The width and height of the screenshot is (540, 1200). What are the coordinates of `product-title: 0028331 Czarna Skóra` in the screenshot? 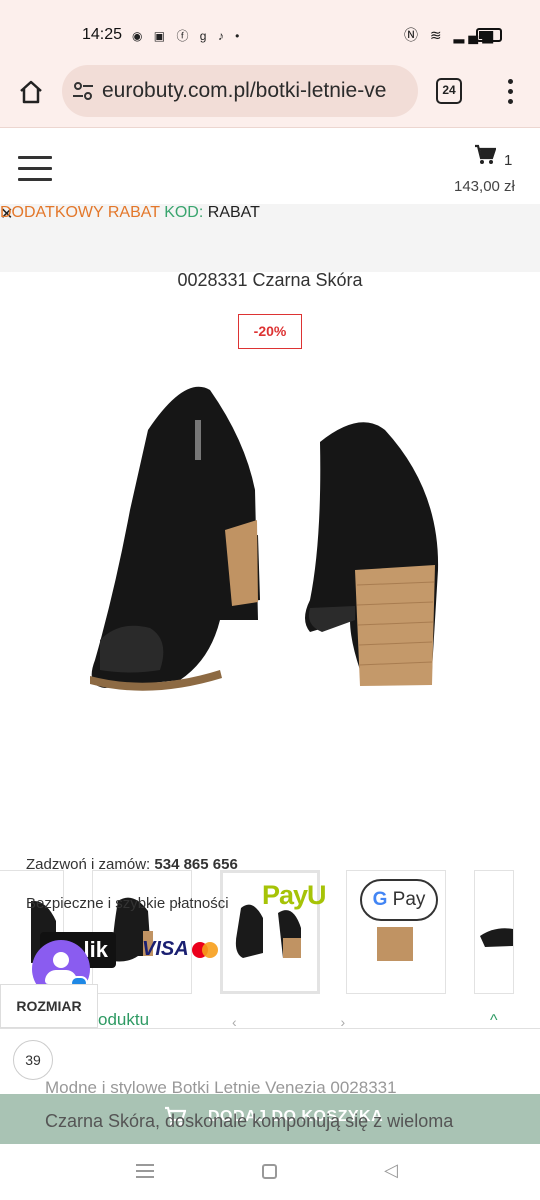 It's located at (270, 280).